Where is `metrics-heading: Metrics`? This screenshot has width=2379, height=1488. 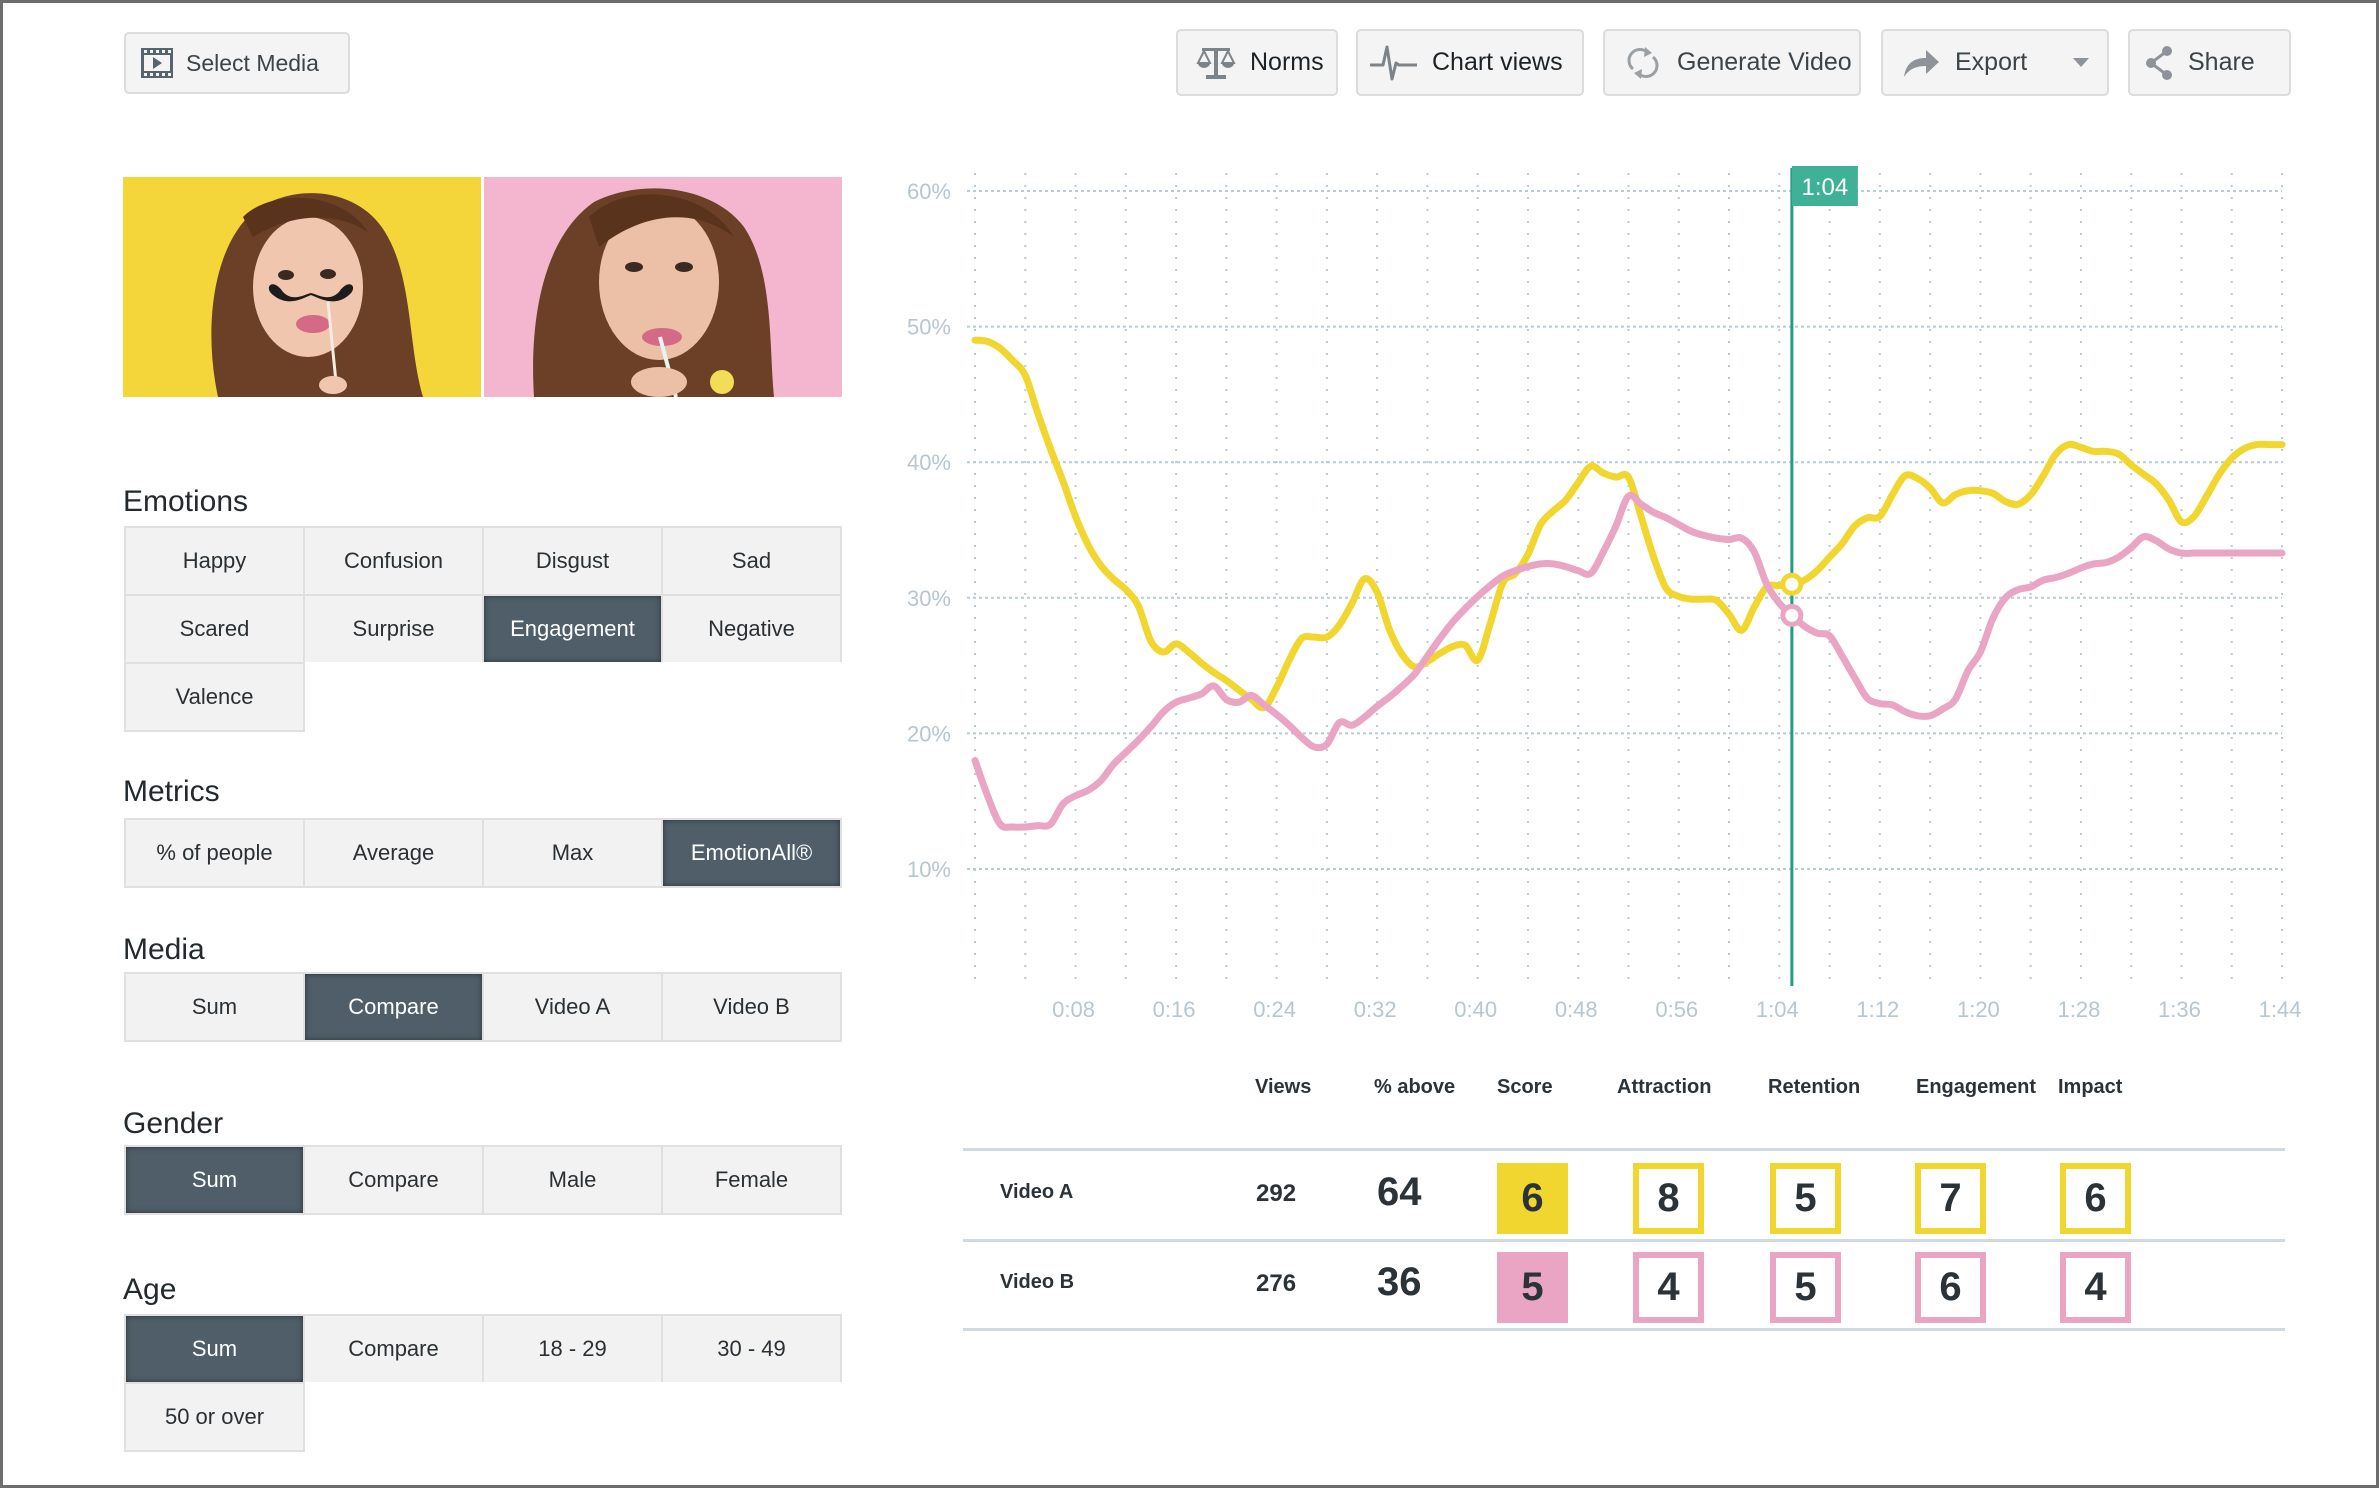 metrics-heading: Metrics is located at coordinates (171, 791).